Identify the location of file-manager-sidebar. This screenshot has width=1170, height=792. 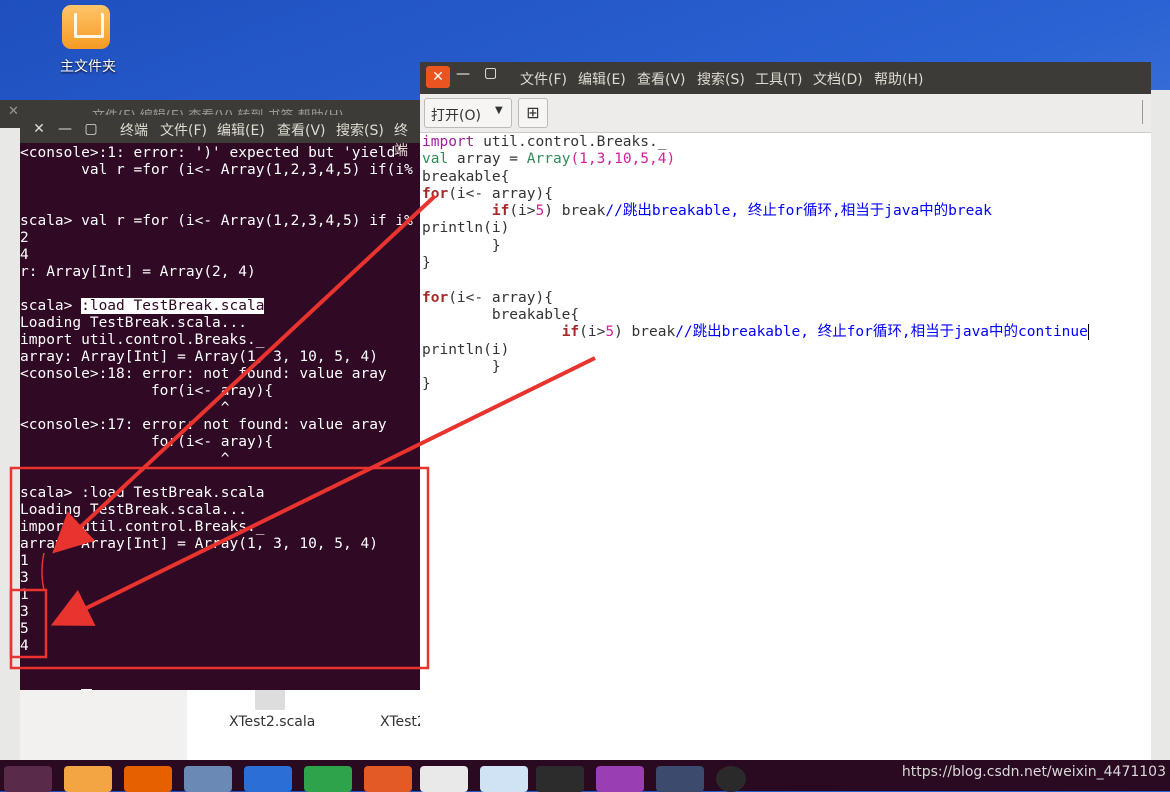
(10, 444).